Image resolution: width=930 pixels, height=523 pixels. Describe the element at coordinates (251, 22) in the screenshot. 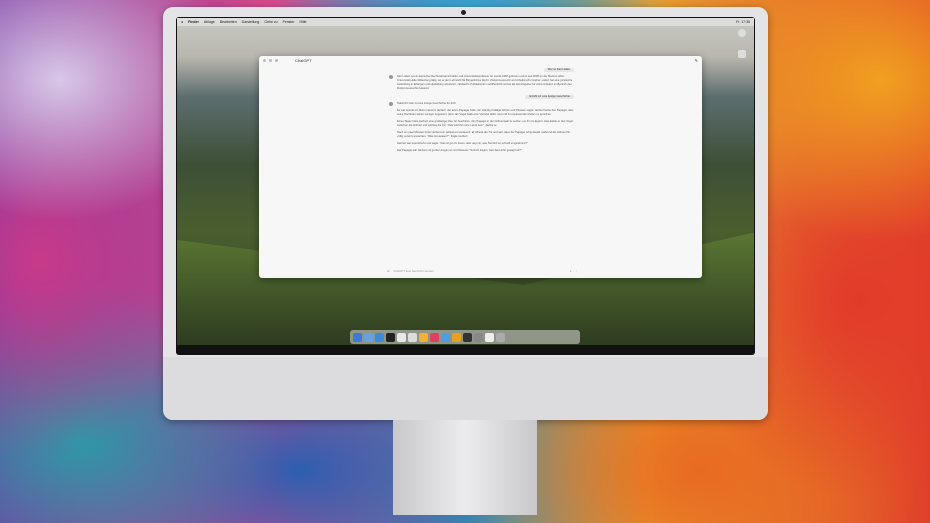

I see `menu-darstellung: Darstellung` at that location.